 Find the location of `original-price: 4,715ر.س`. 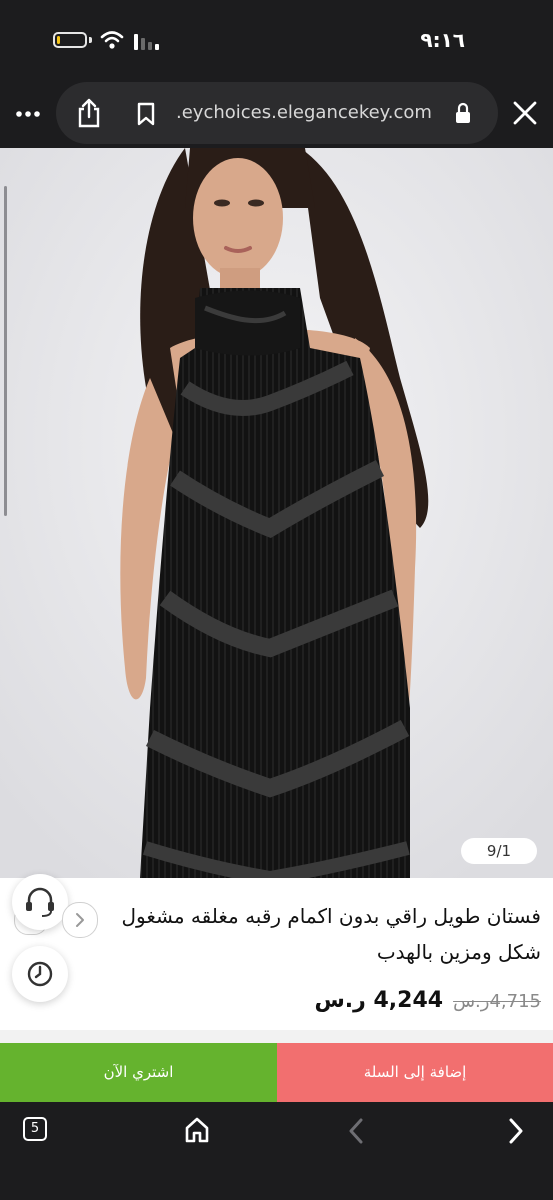

original-price: 4,715ر.س is located at coordinates (497, 1001).